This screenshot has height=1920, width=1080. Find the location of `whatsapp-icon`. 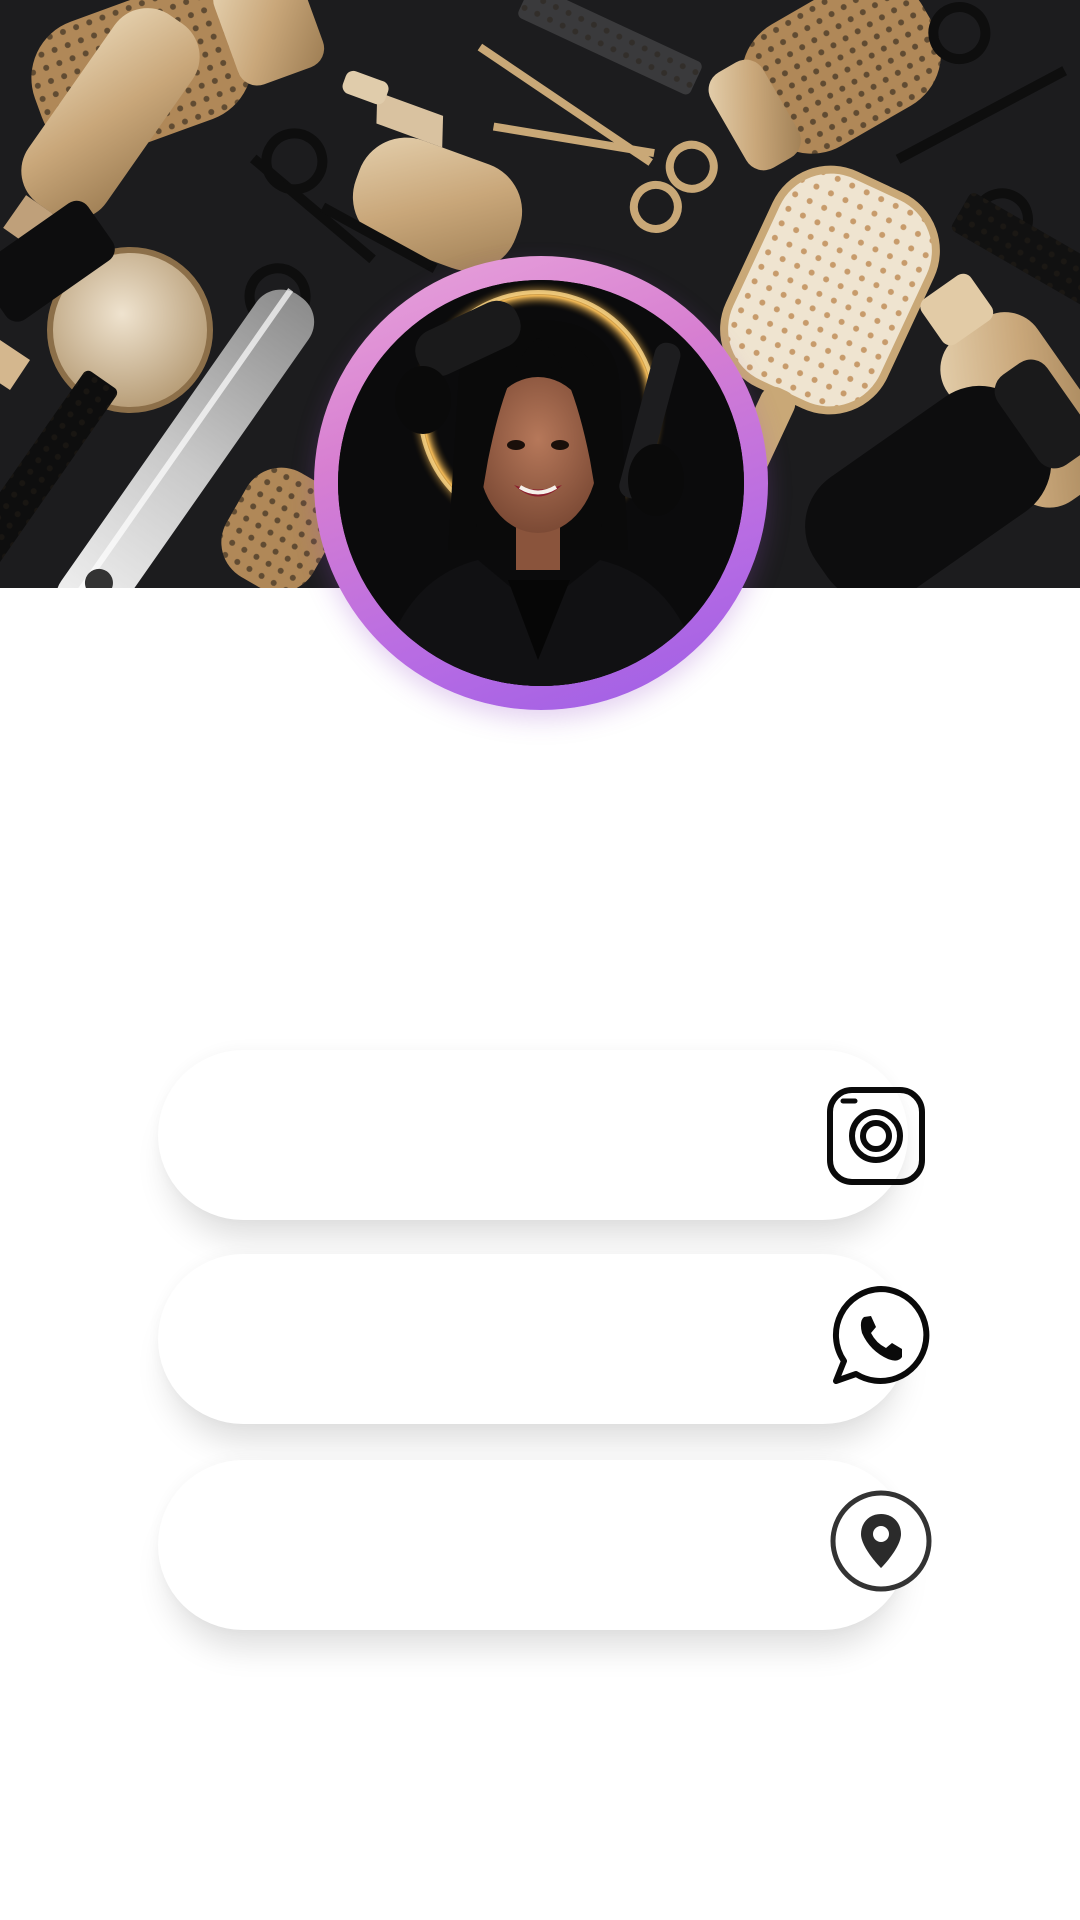

whatsapp-icon is located at coordinates (881, 1336).